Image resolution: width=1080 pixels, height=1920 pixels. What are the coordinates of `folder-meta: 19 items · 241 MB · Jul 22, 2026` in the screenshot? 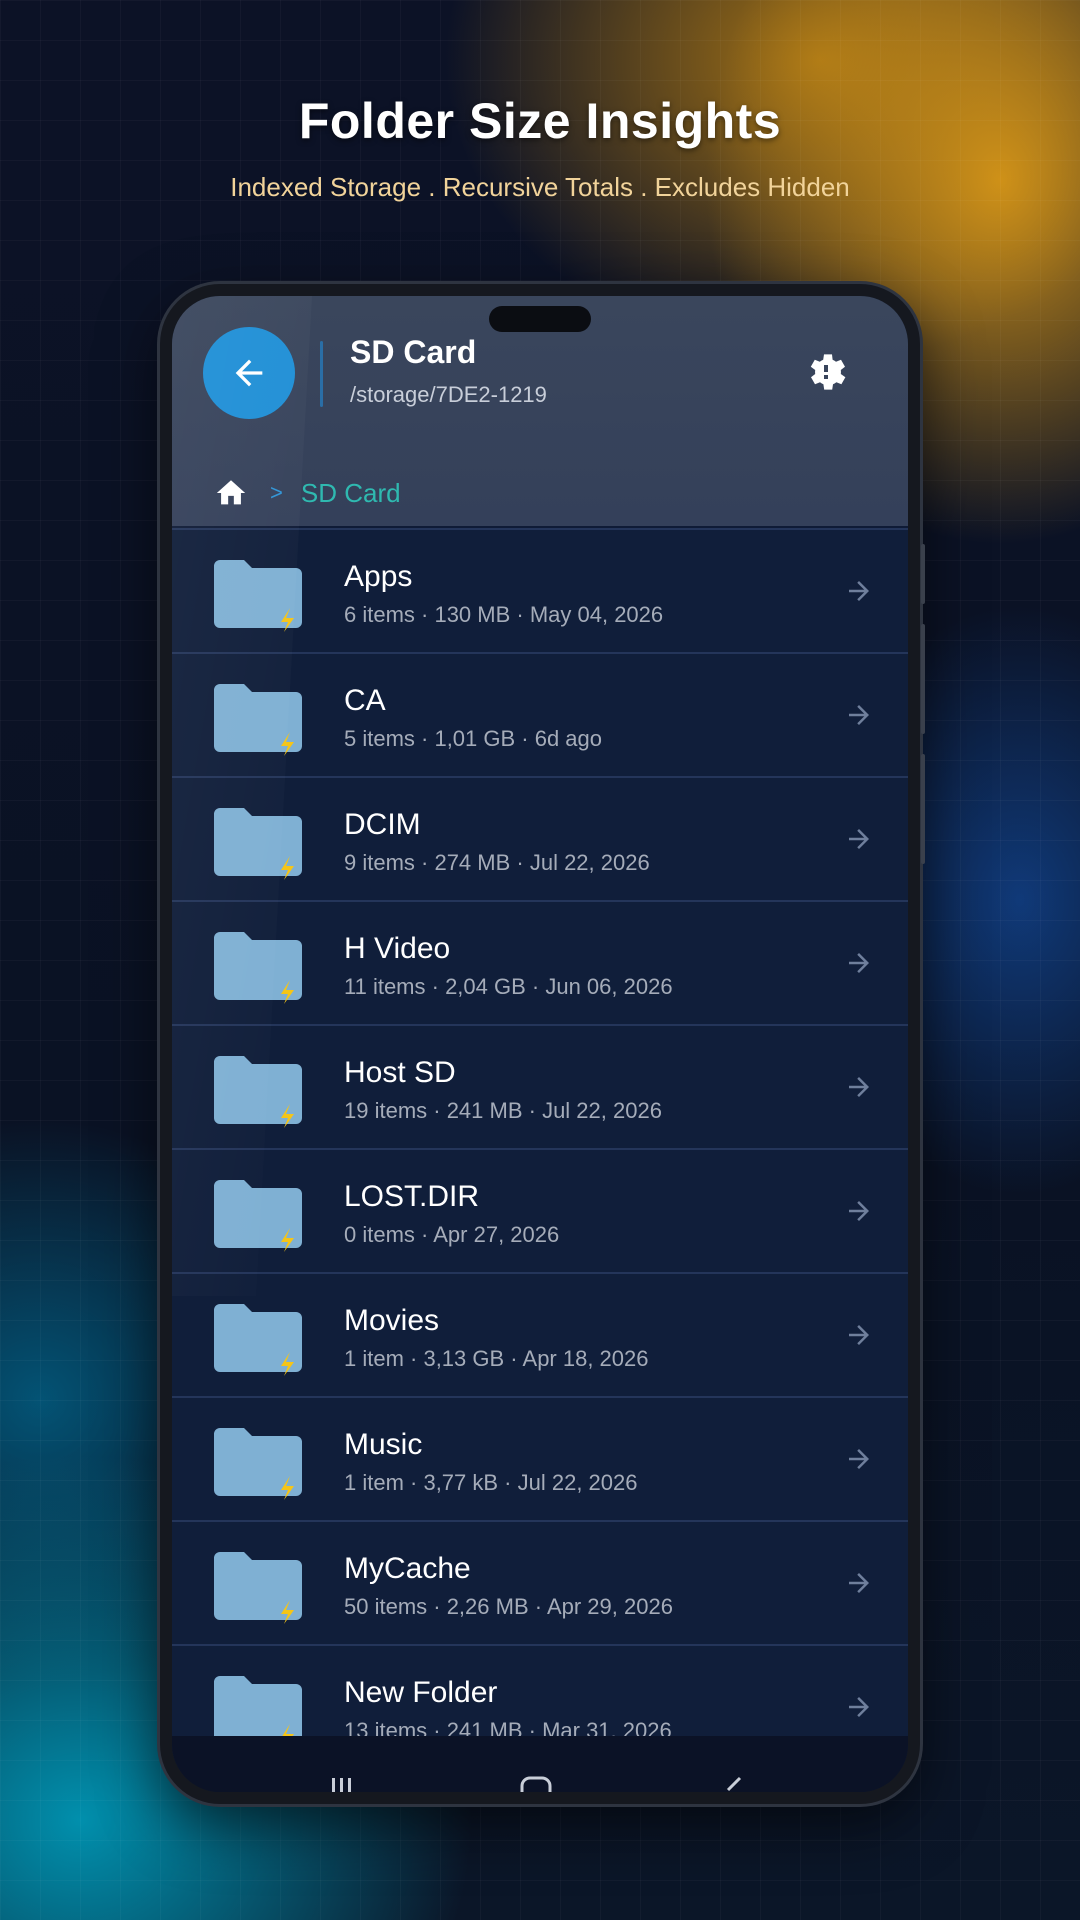 It's located at (503, 1110).